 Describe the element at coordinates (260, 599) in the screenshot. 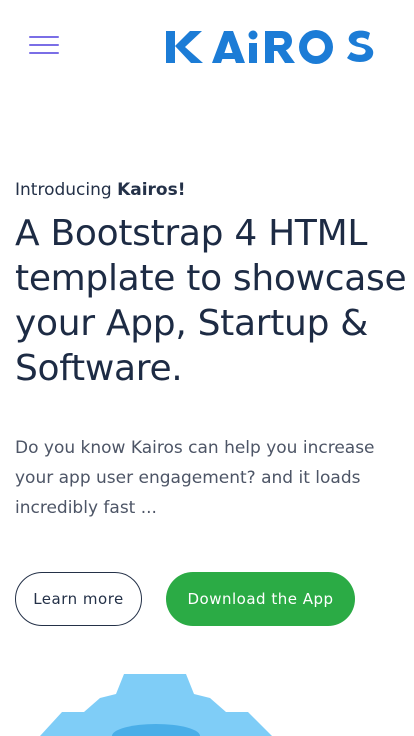

I see `download-app-button: Download the App` at that location.